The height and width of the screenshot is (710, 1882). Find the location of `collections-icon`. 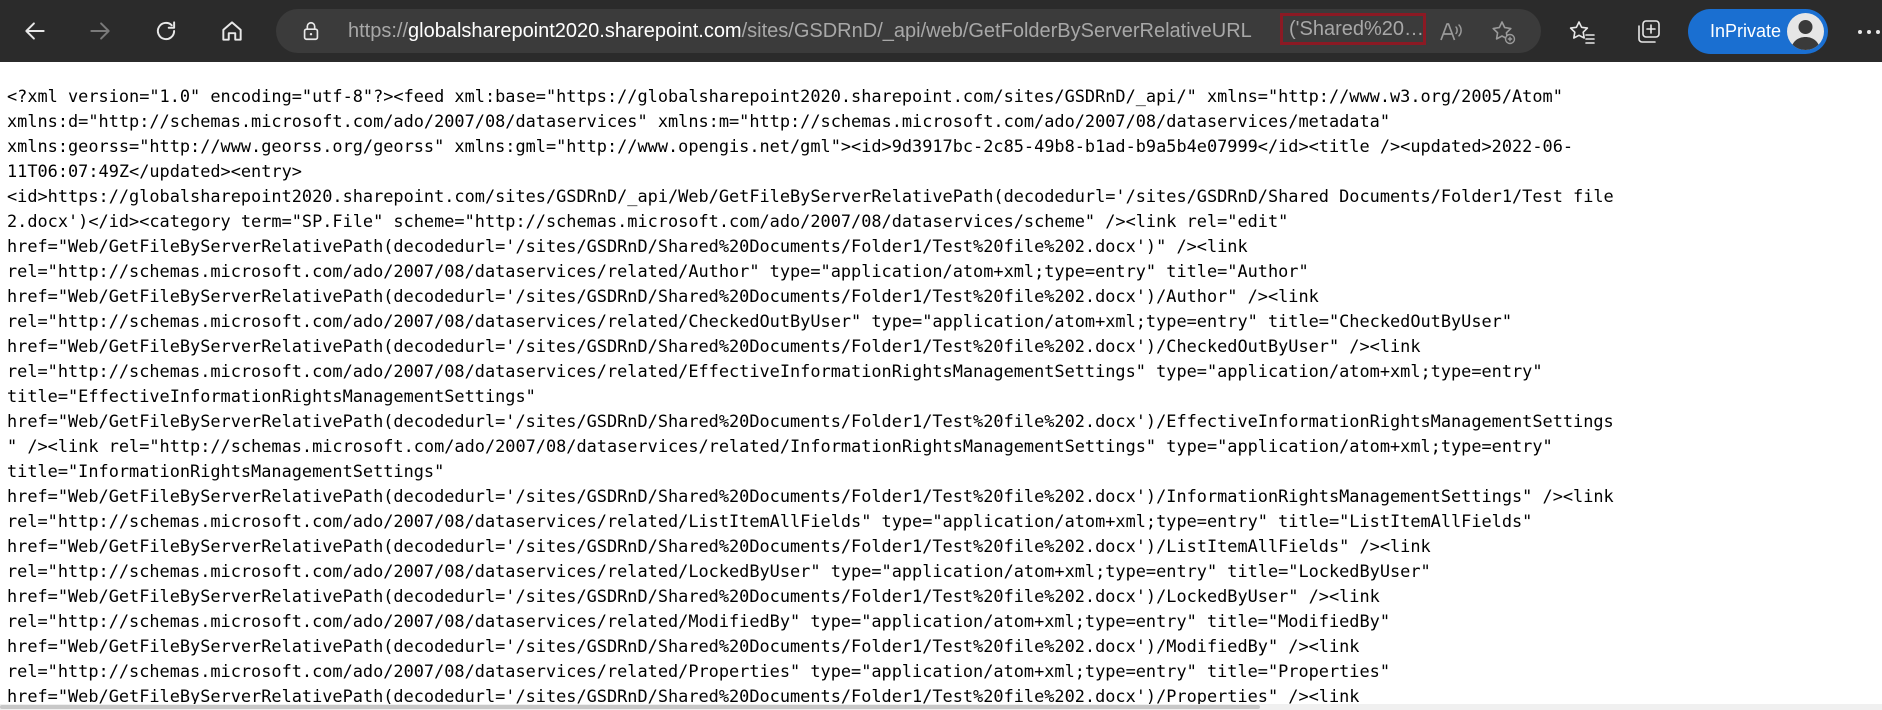

collections-icon is located at coordinates (1648, 32).